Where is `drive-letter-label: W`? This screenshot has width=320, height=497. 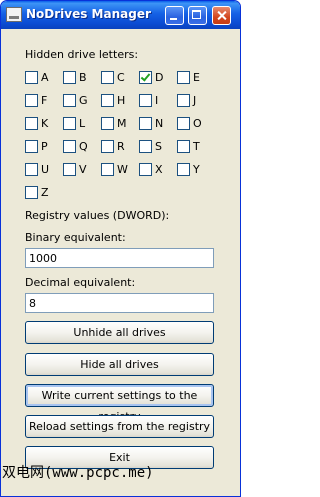 drive-letter-label: W is located at coordinates (122, 169).